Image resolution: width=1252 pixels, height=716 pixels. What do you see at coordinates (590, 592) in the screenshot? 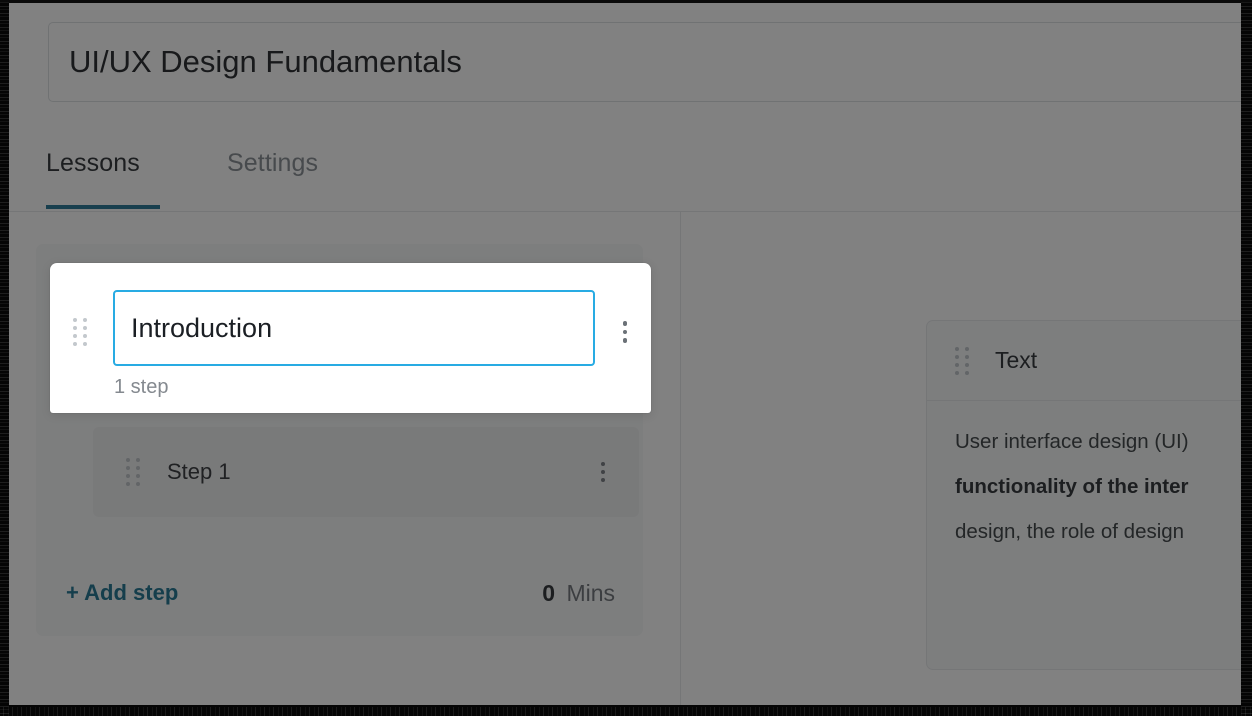
I see `lesson-duration-unit: Mins` at bounding box center [590, 592].